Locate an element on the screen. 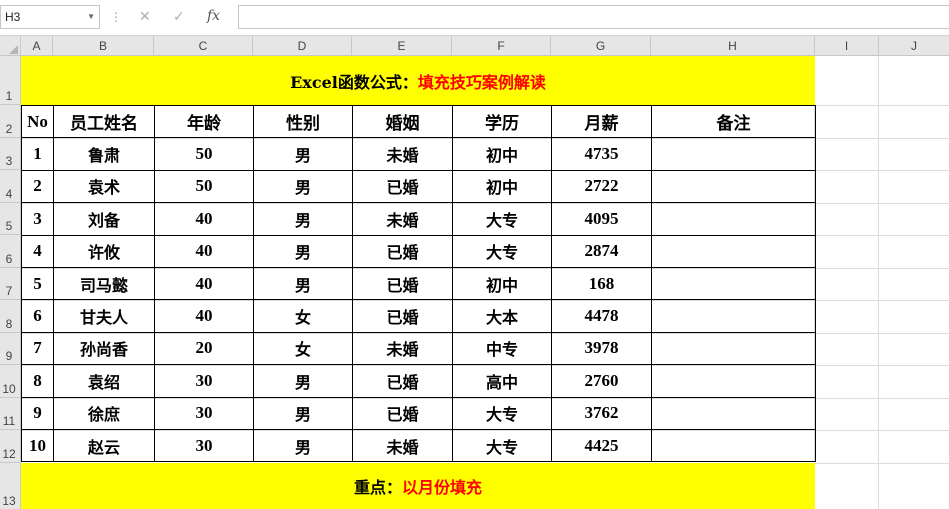 This screenshot has height=509, width=949. cancel-icon: ✕ is located at coordinates (145, 17).